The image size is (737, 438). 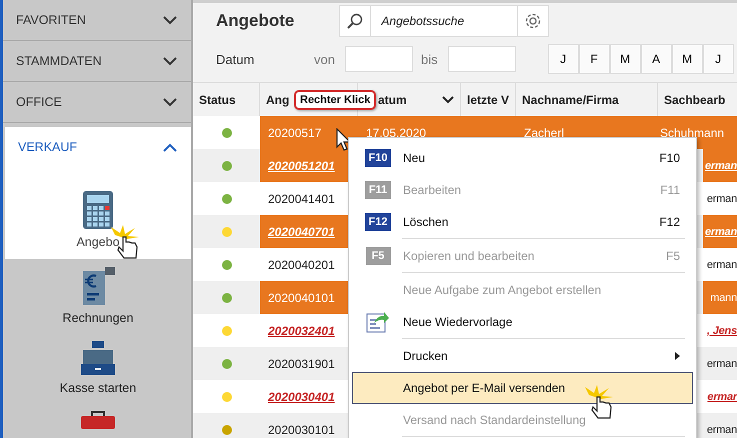 What do you see at coordinates (335, 100) in the screenshot?
I see `callout-tooltip: Rechter Klick` at bounding box center [335, 100].